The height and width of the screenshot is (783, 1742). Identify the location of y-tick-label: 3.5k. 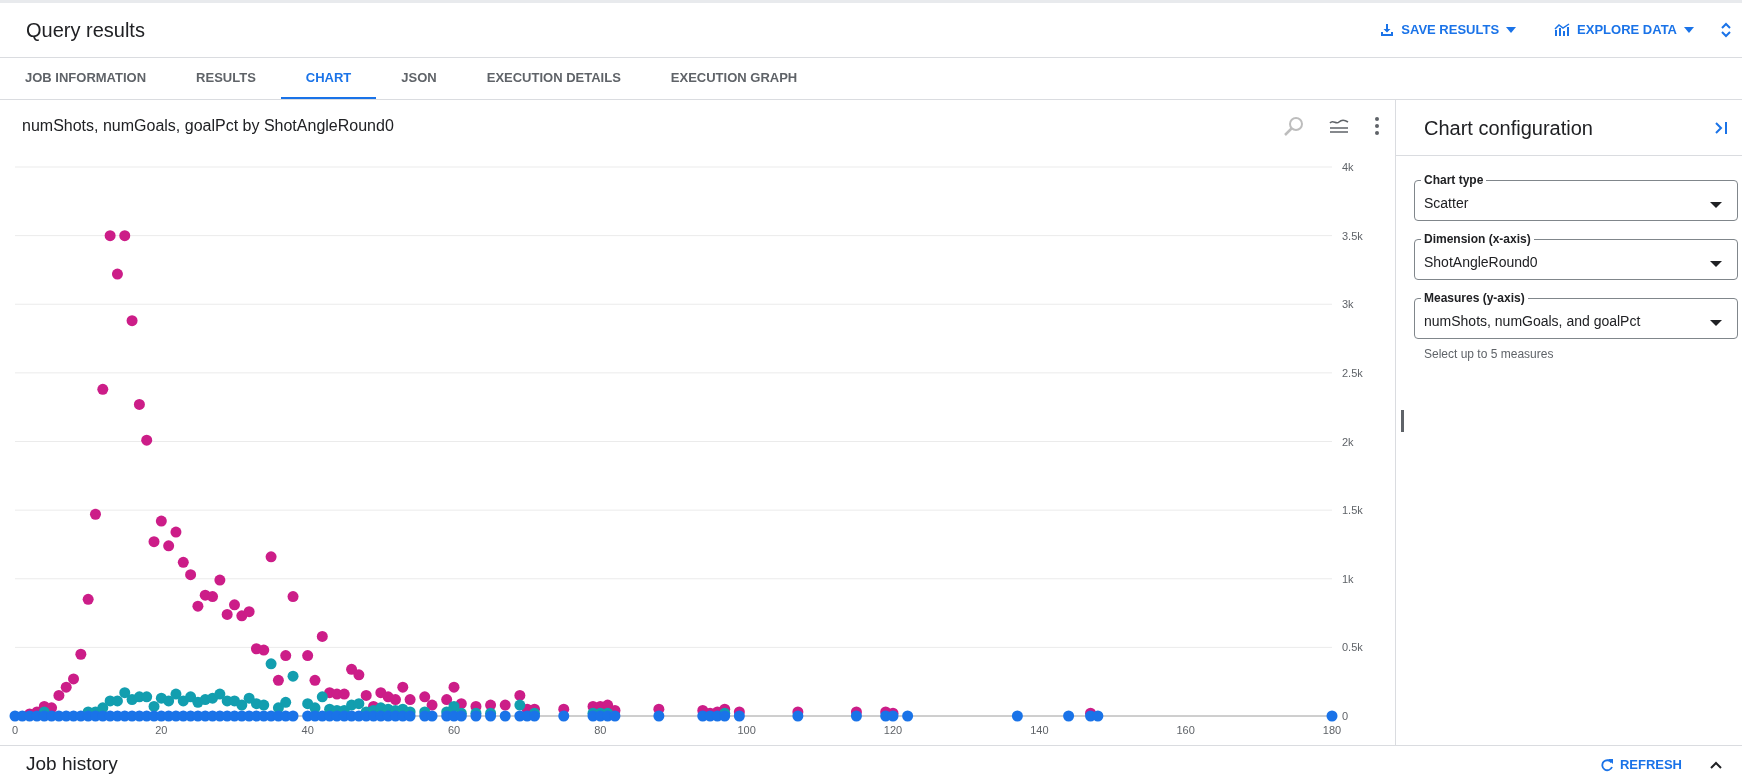
(1352, 235).